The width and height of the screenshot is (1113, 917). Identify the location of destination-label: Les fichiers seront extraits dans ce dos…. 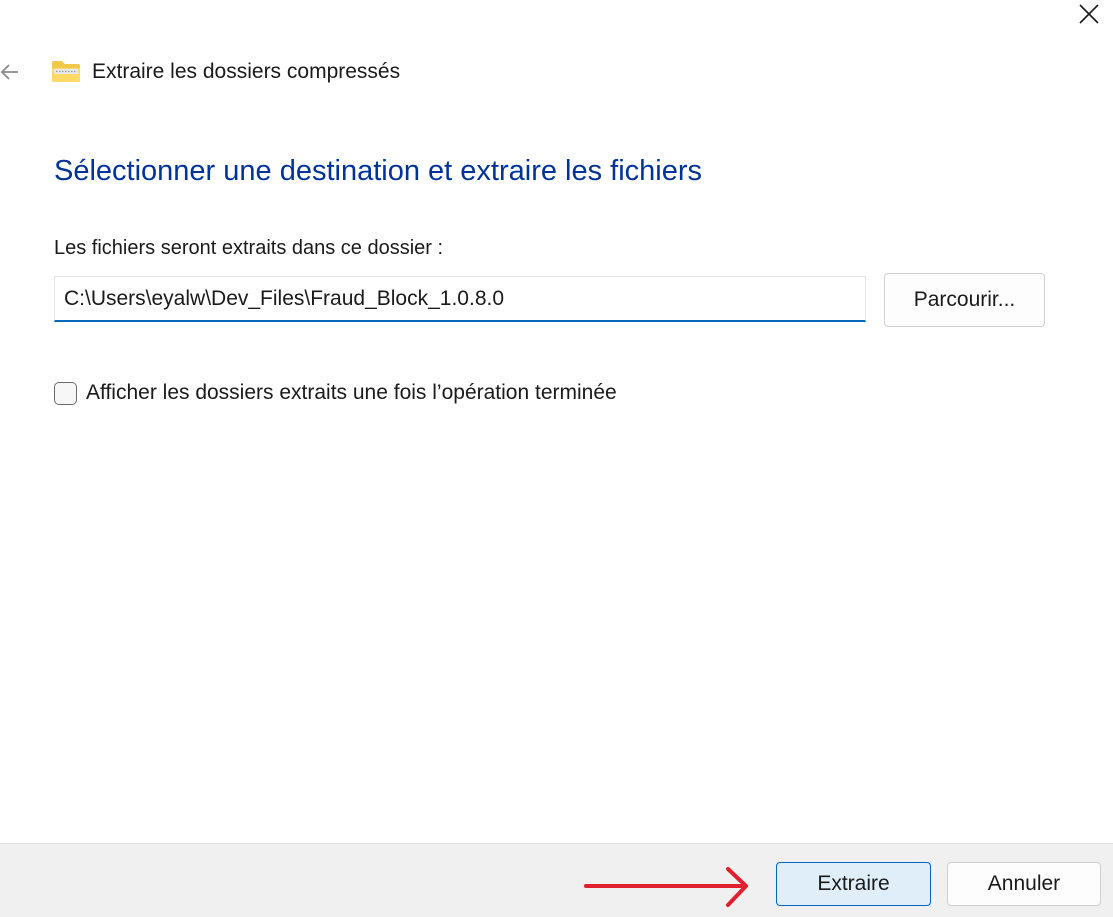
(249, 248).